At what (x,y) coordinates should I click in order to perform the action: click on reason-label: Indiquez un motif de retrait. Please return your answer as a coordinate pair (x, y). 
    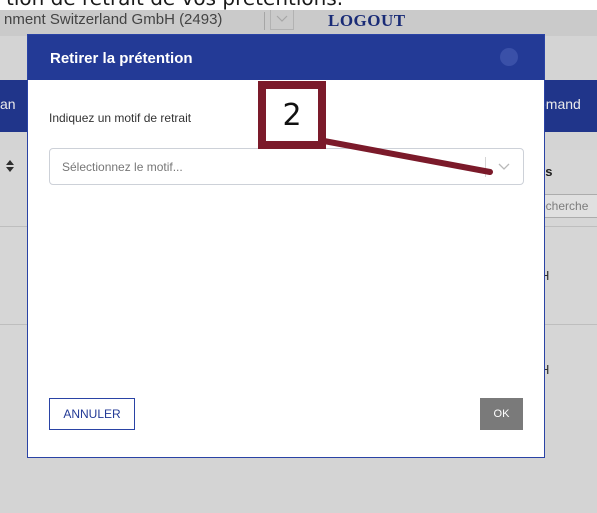
    Looking at the image, I should click on (120, 118).